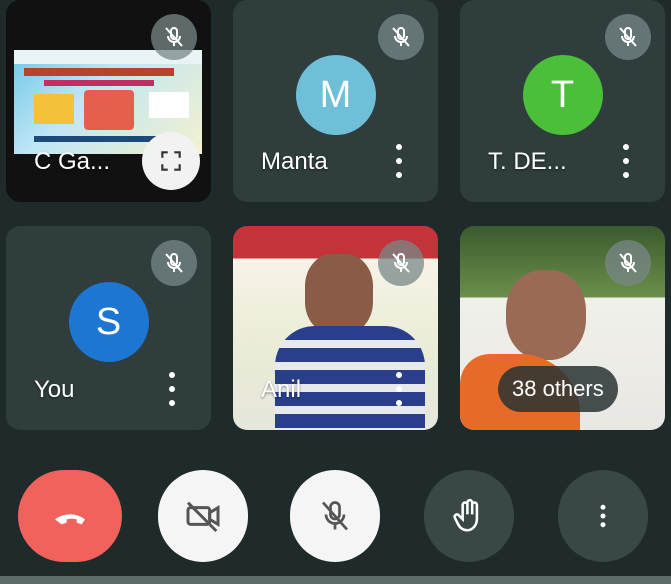  What do you see at coordinates (558, 389) in the screenshot?
I see `others-count-button: 38 others` at bounding box center [558, 389].